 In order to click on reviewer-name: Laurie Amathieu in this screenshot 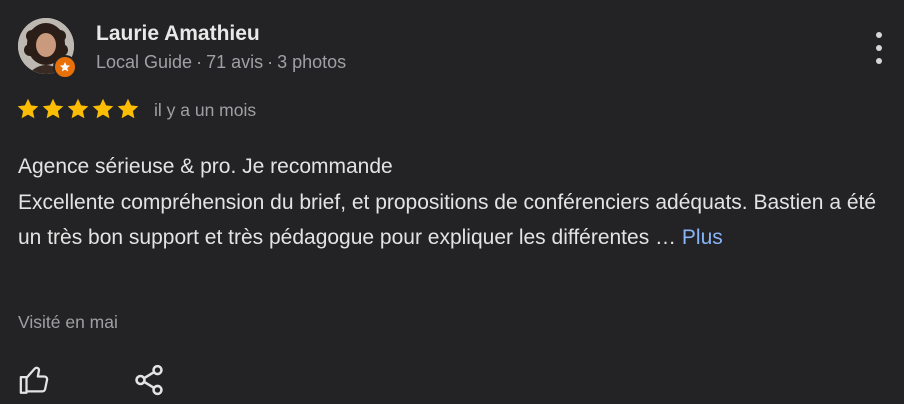, I will do `click(178, 34)`.